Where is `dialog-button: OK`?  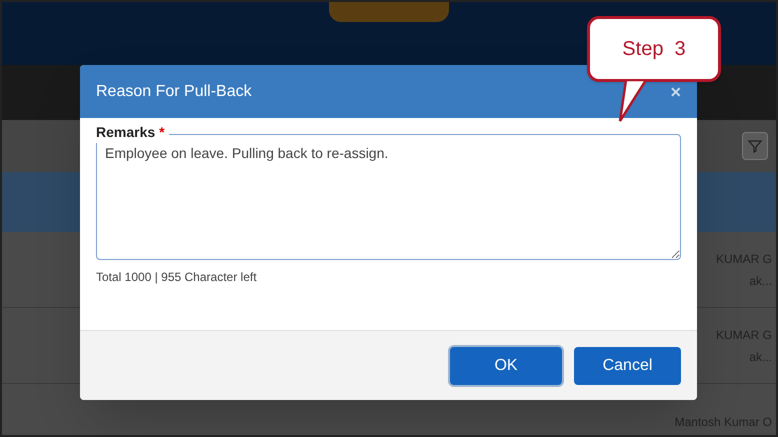 dialog-button: OK is located at coordinates (506, 365).